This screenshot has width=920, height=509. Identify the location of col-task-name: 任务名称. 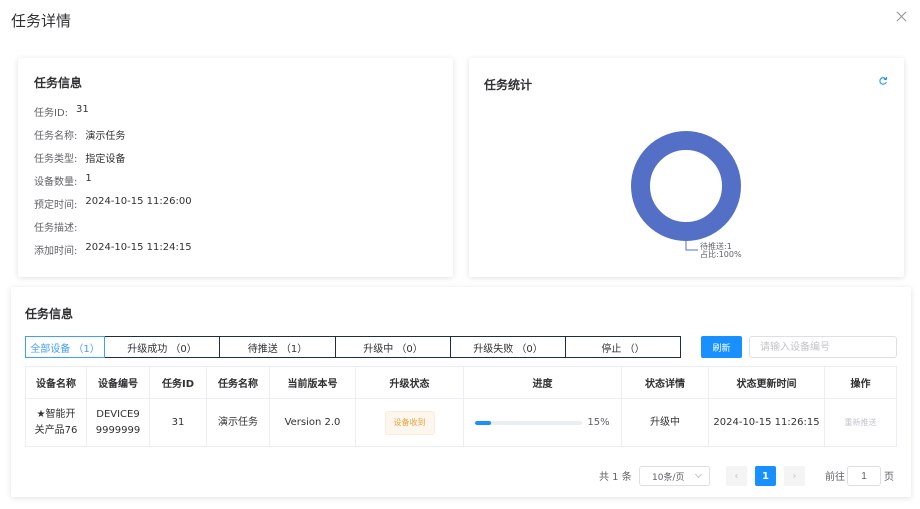
(238, 382).